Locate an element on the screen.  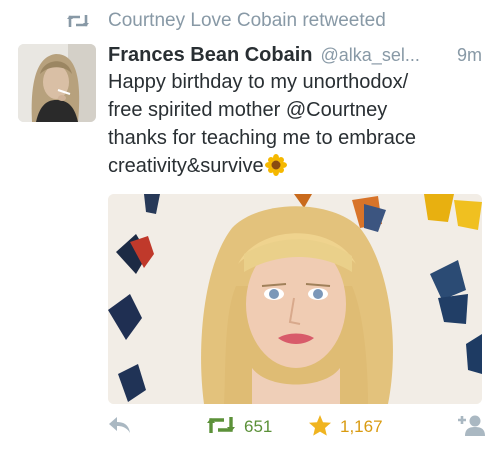
tweet-text-line-last: creativity&survive is located at coordinates (298, 166).